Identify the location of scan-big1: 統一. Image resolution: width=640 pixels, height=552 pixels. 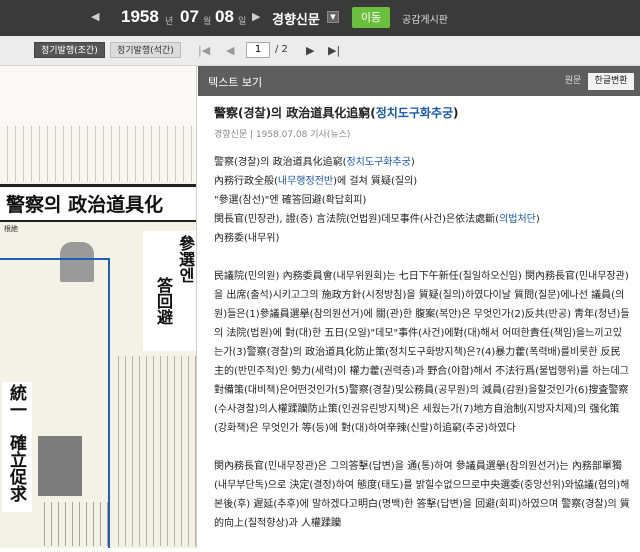
(16, 401).